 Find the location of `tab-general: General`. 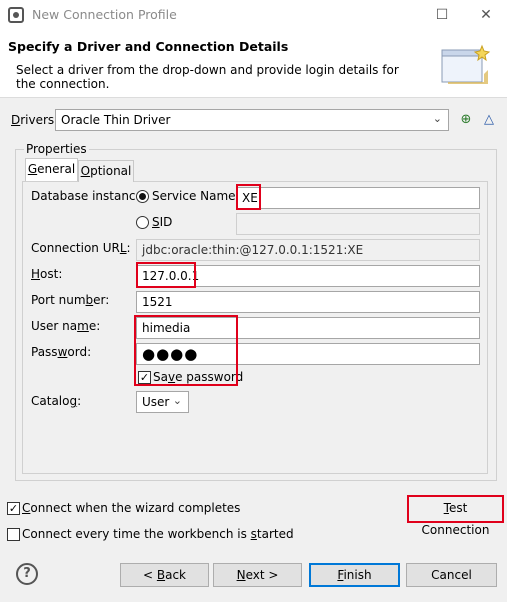

tab-general: General is located at coordinates (51, 169).